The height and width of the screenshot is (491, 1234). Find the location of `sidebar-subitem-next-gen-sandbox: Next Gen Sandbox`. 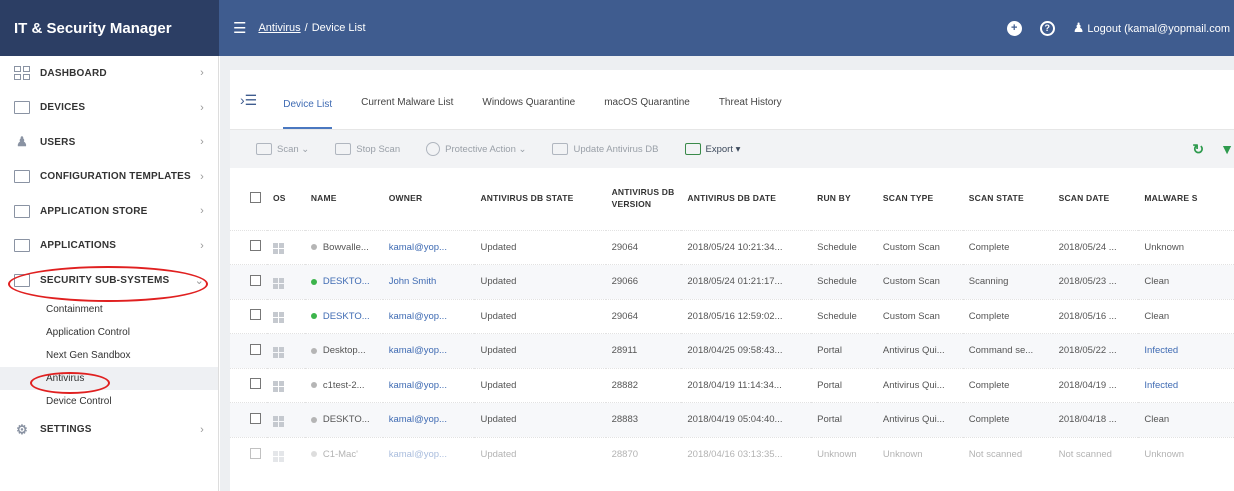

sidebar-subitem-next-gen-sandbox: Next Gen Sandbox is located at coordinates (109, 355).